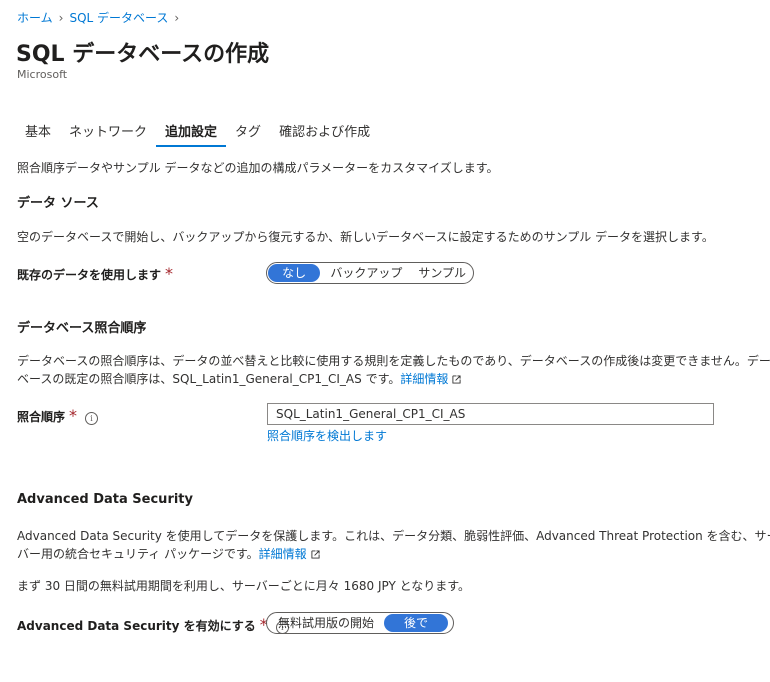 The image size is (770, 682). I want to click on tab-networking: ネットワーク, so click(108, 134).